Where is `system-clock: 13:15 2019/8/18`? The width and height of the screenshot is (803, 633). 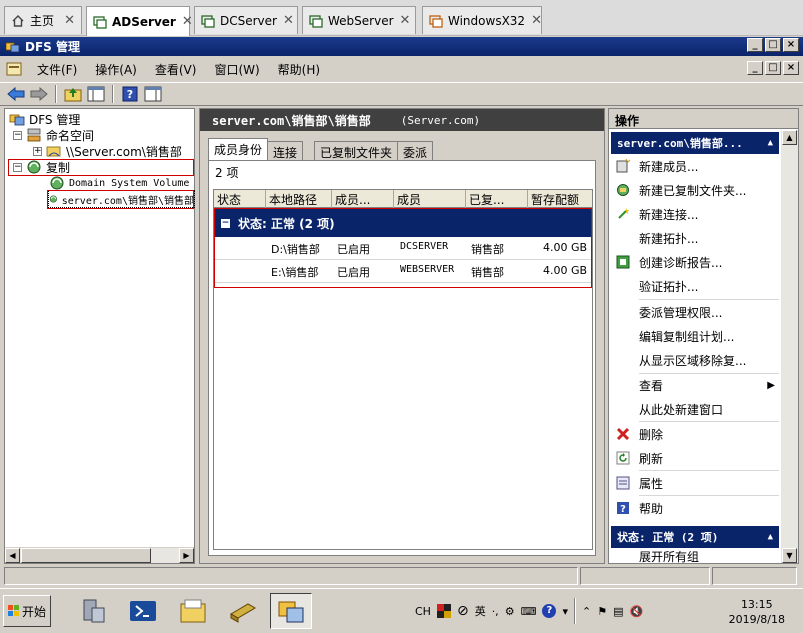
system-clock: 13:15 2019/8/18 is located at coordinates (757, 612).